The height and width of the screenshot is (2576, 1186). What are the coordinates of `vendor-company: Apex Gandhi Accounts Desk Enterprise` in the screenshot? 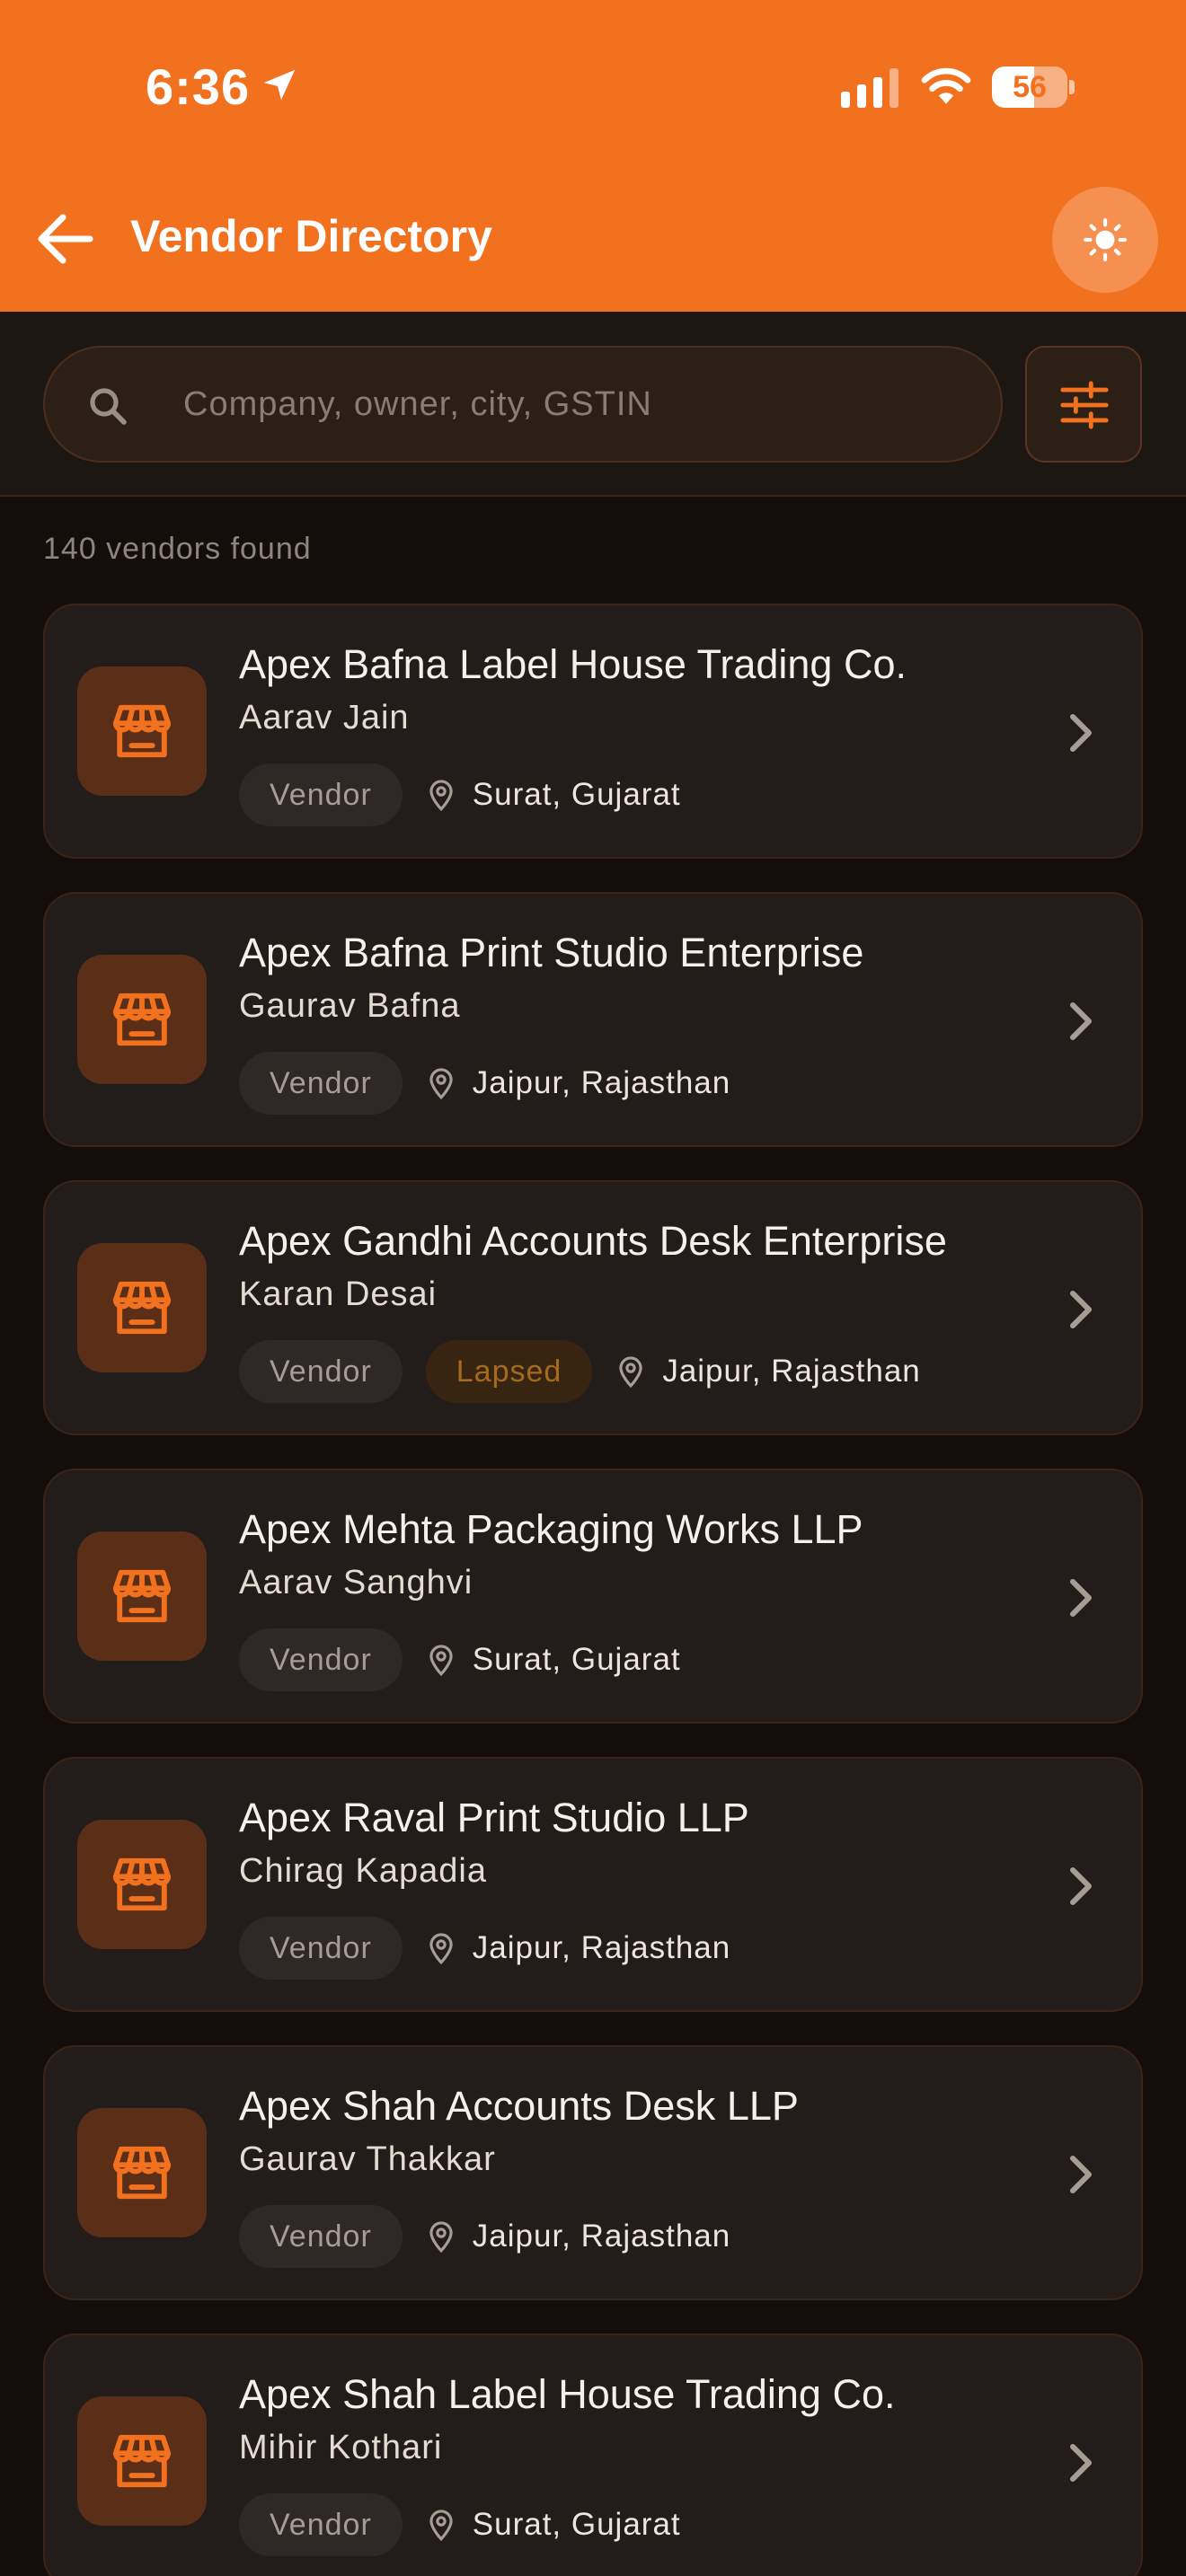 It's located at (593, 1241).